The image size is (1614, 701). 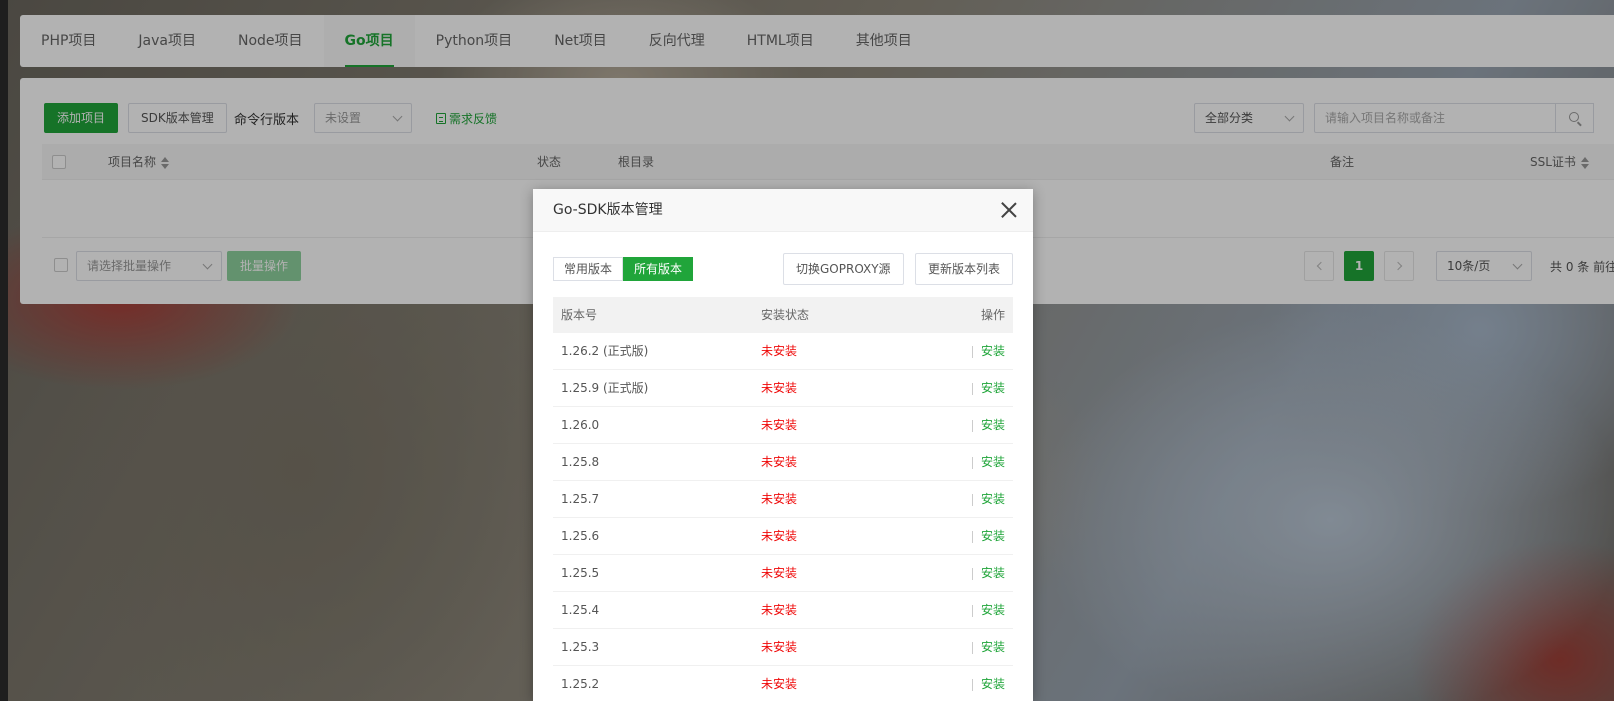 What do you see at coordinates (580, 499) in the screenshot?
I see `version-number: 1.25.7` at bounding box center [580, 499].